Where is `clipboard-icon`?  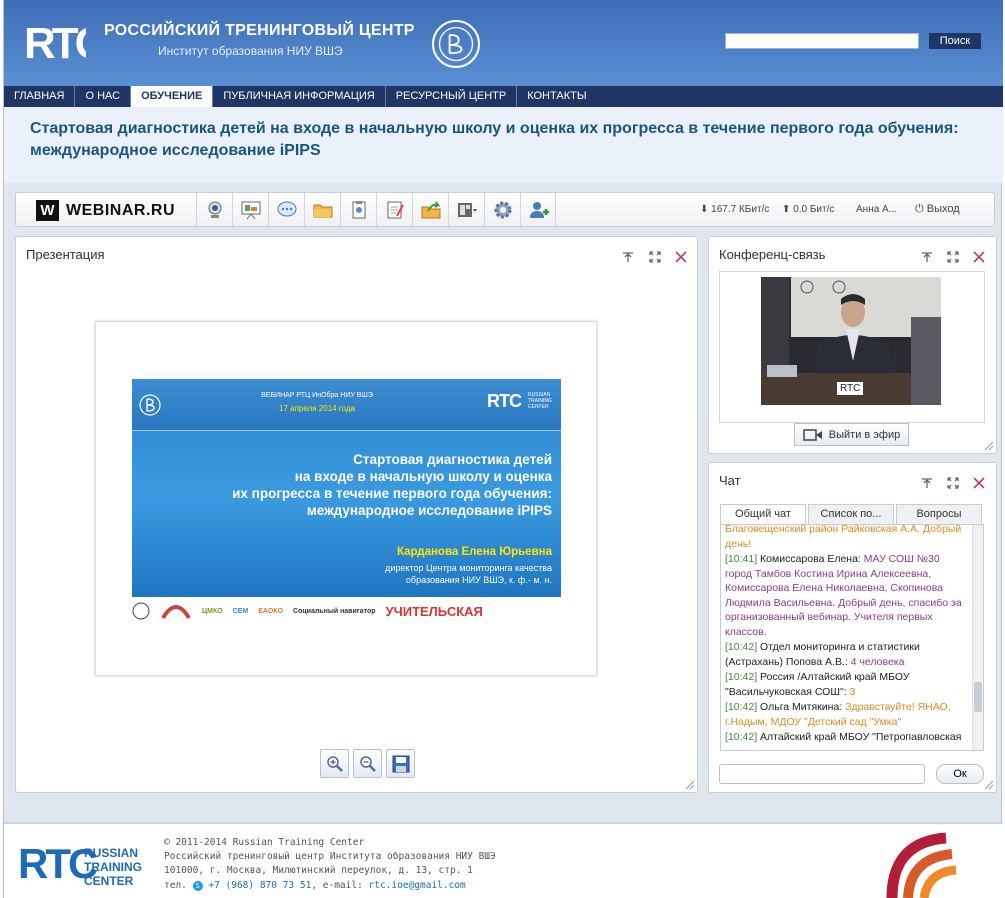
clipboard-icon is located at coordinates (358, 209).